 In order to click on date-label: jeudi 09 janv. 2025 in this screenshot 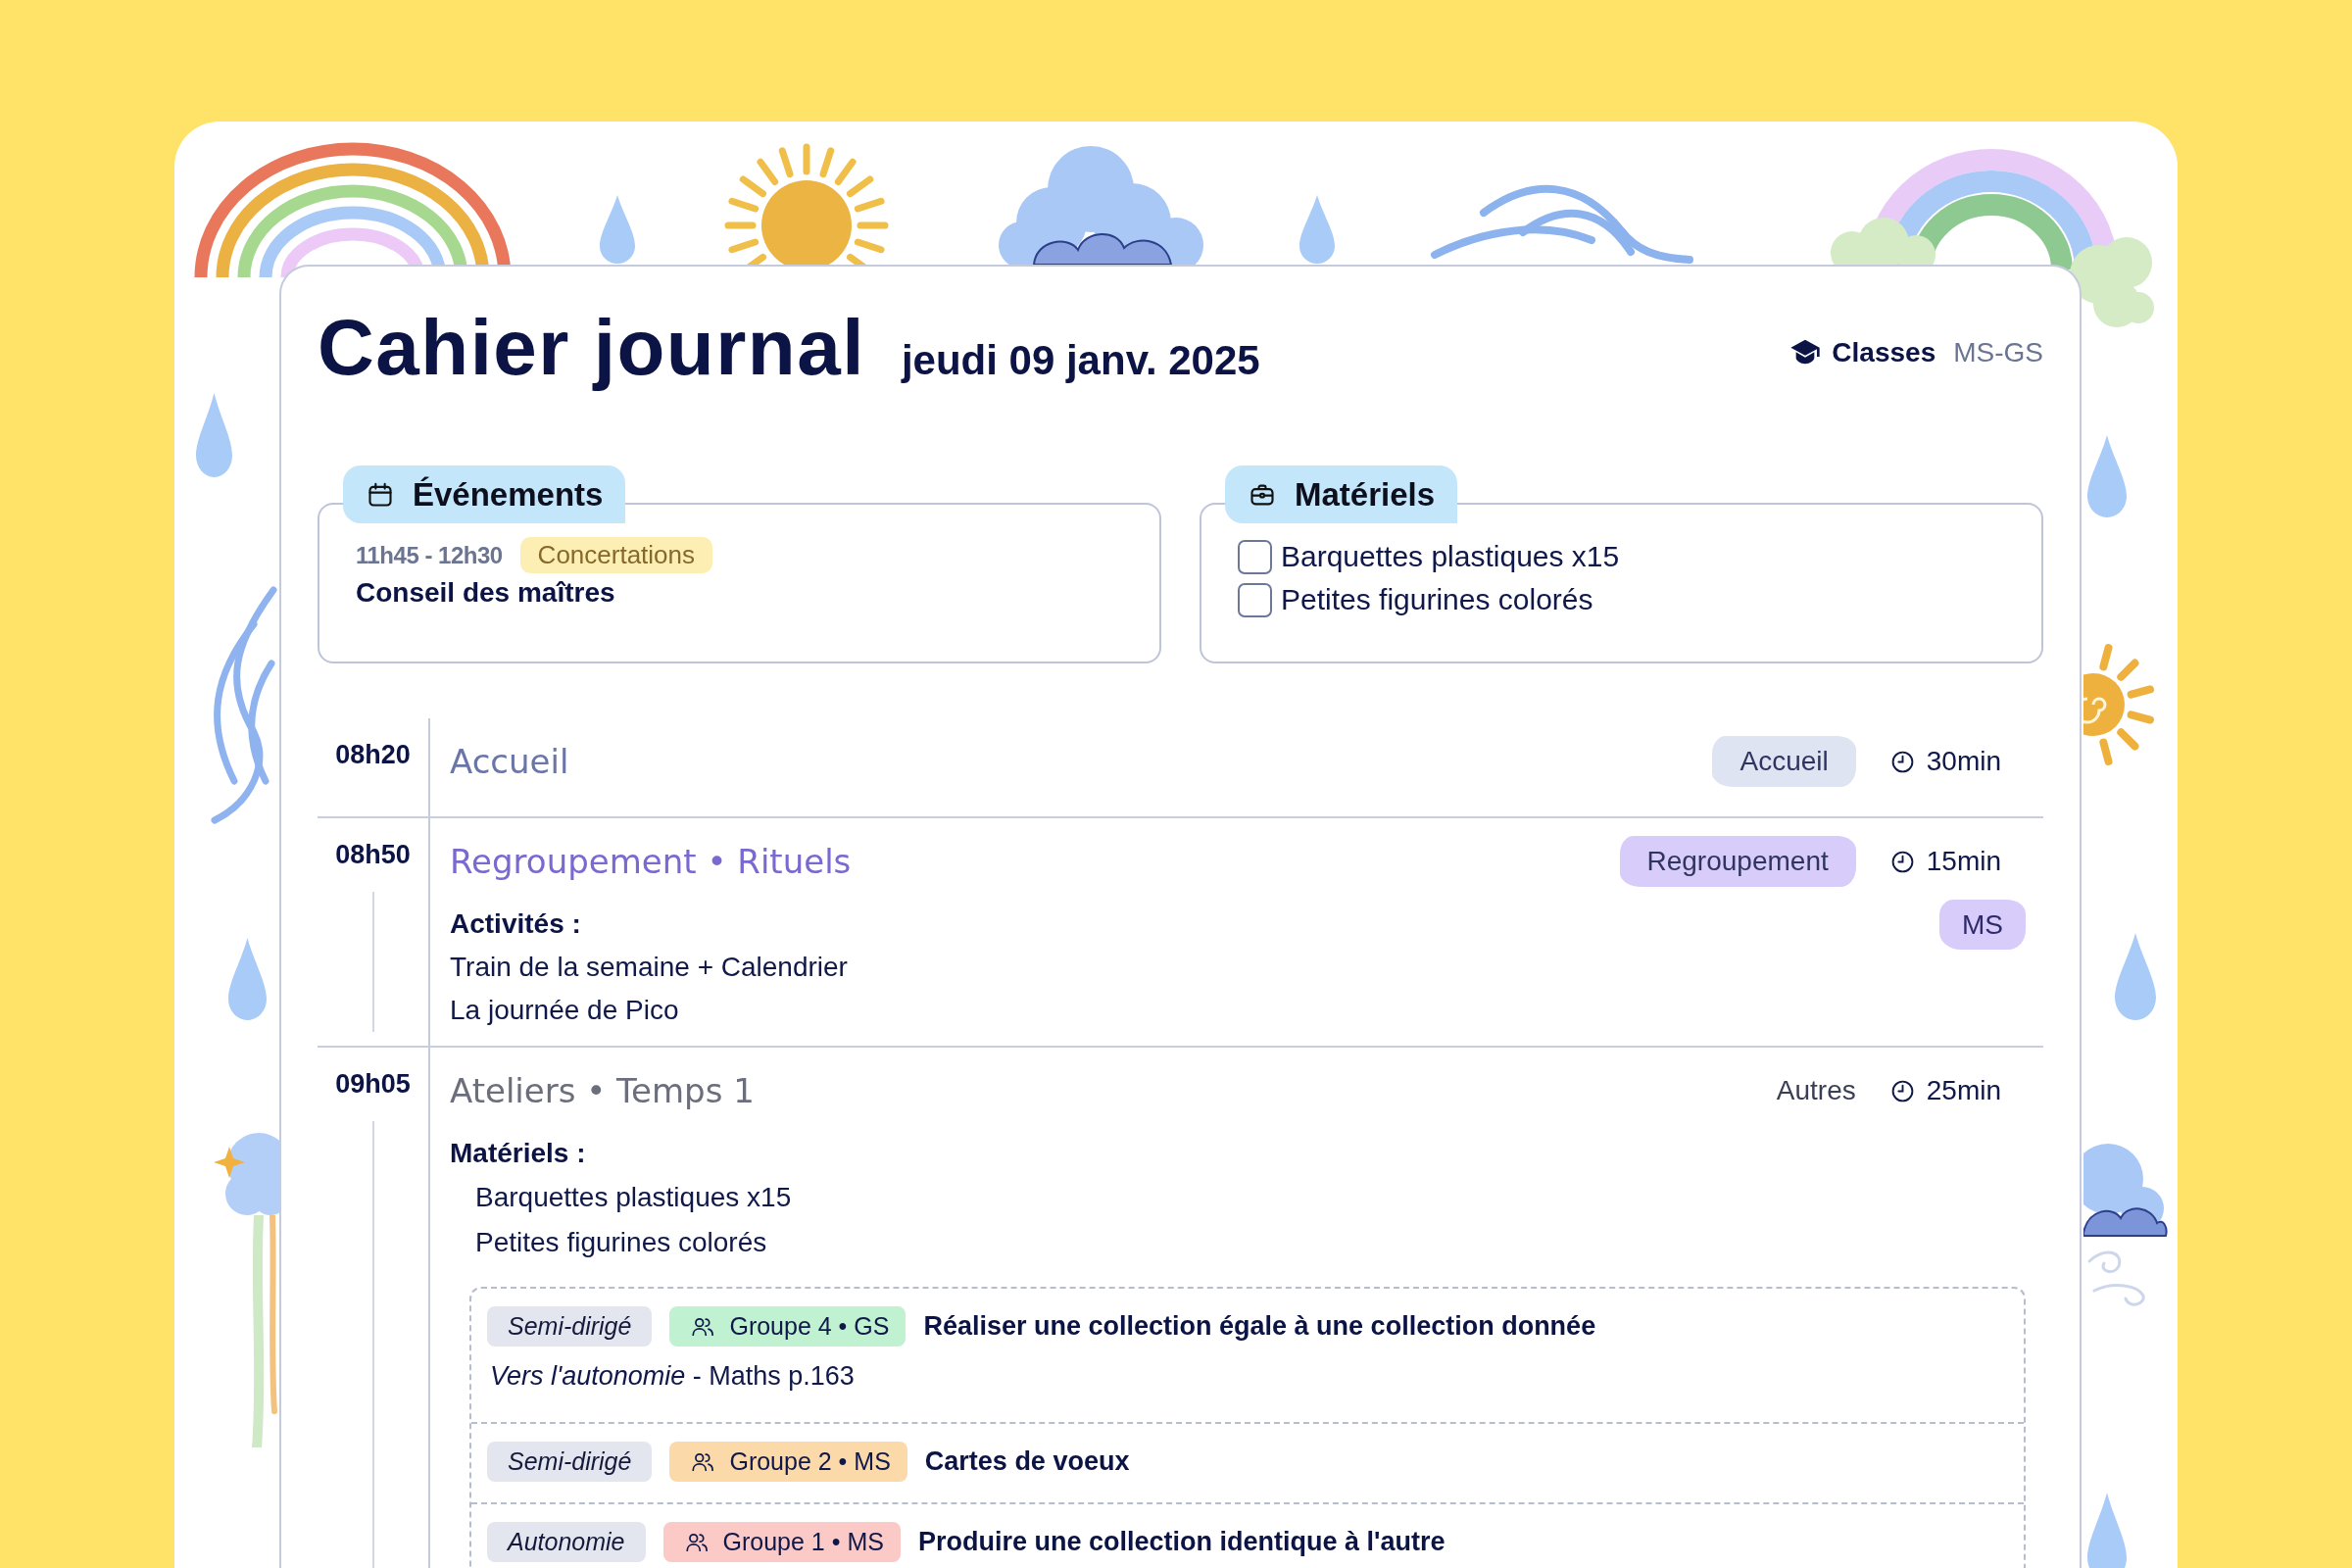, I will do `click(1080, 360)`.